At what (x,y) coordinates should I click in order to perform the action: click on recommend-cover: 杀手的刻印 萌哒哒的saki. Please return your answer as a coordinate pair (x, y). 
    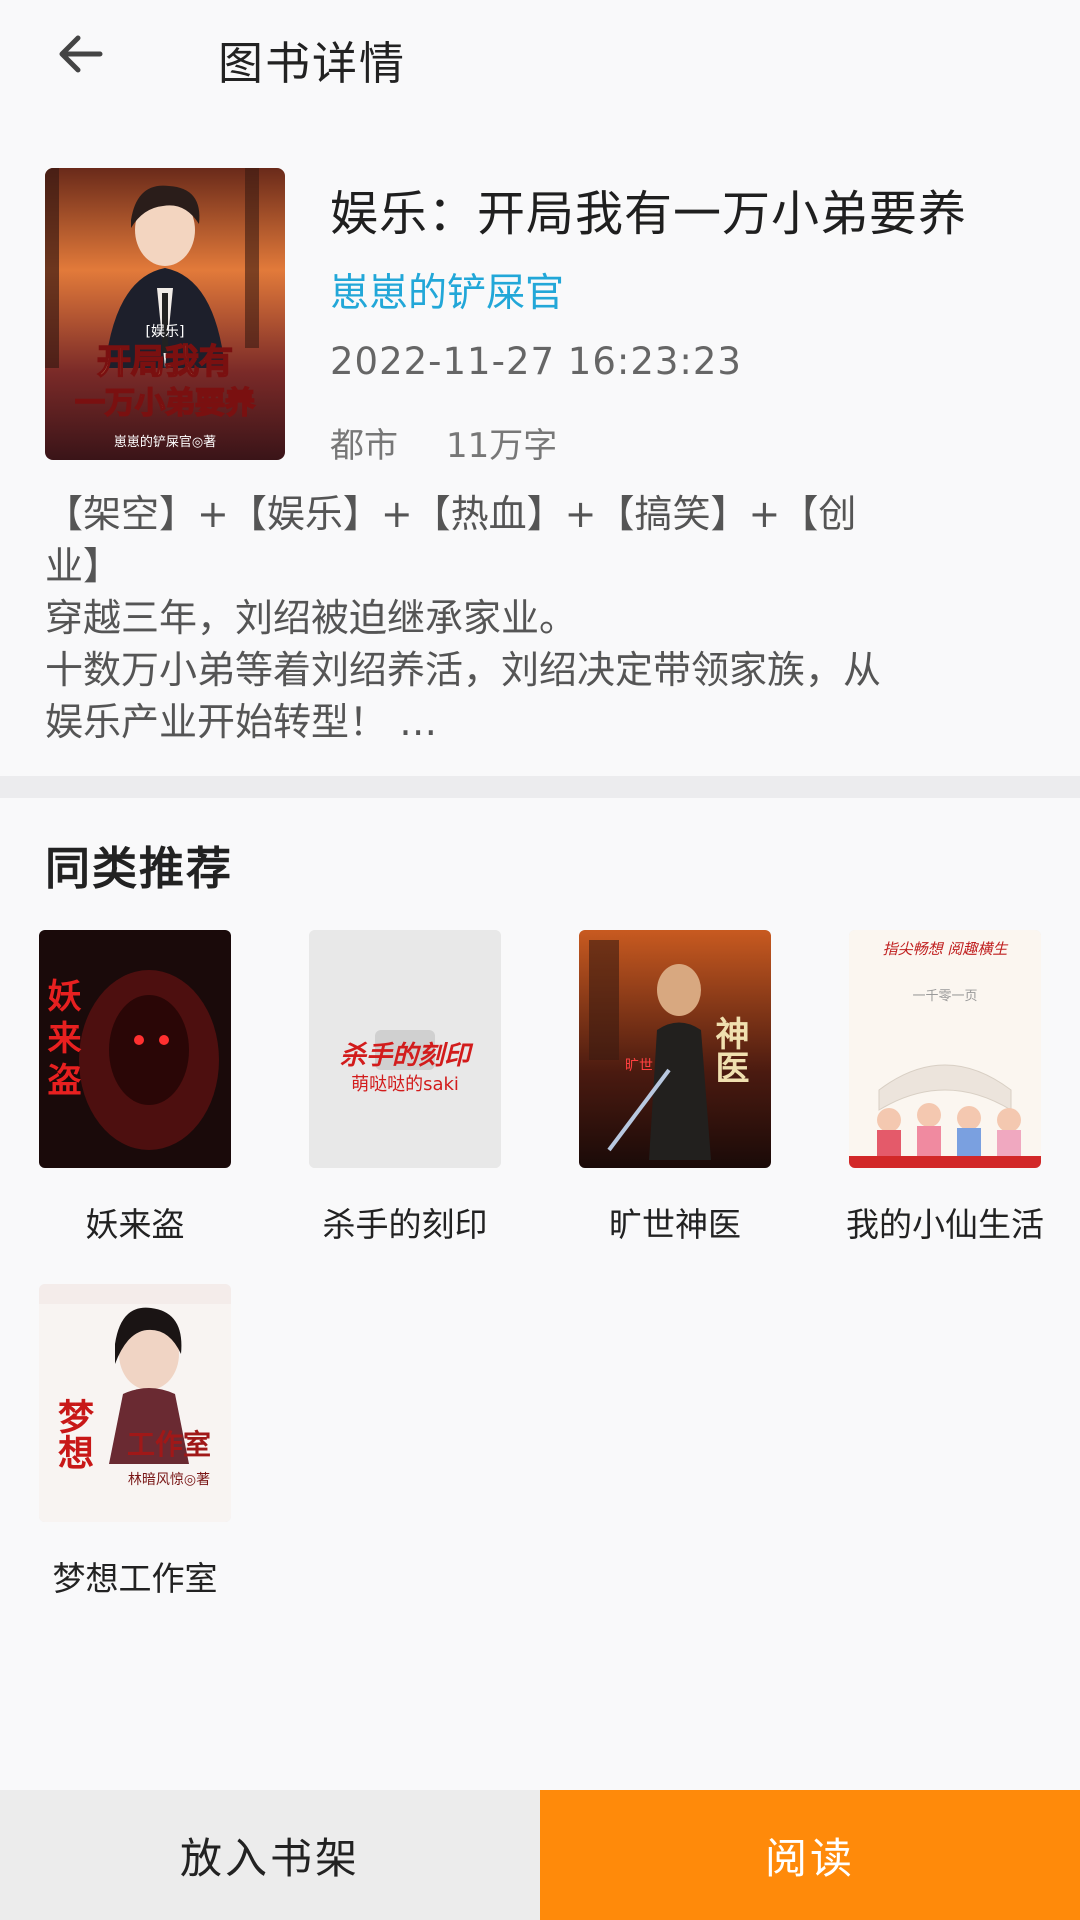
    Looking at the image, I should click on (405, 1049).